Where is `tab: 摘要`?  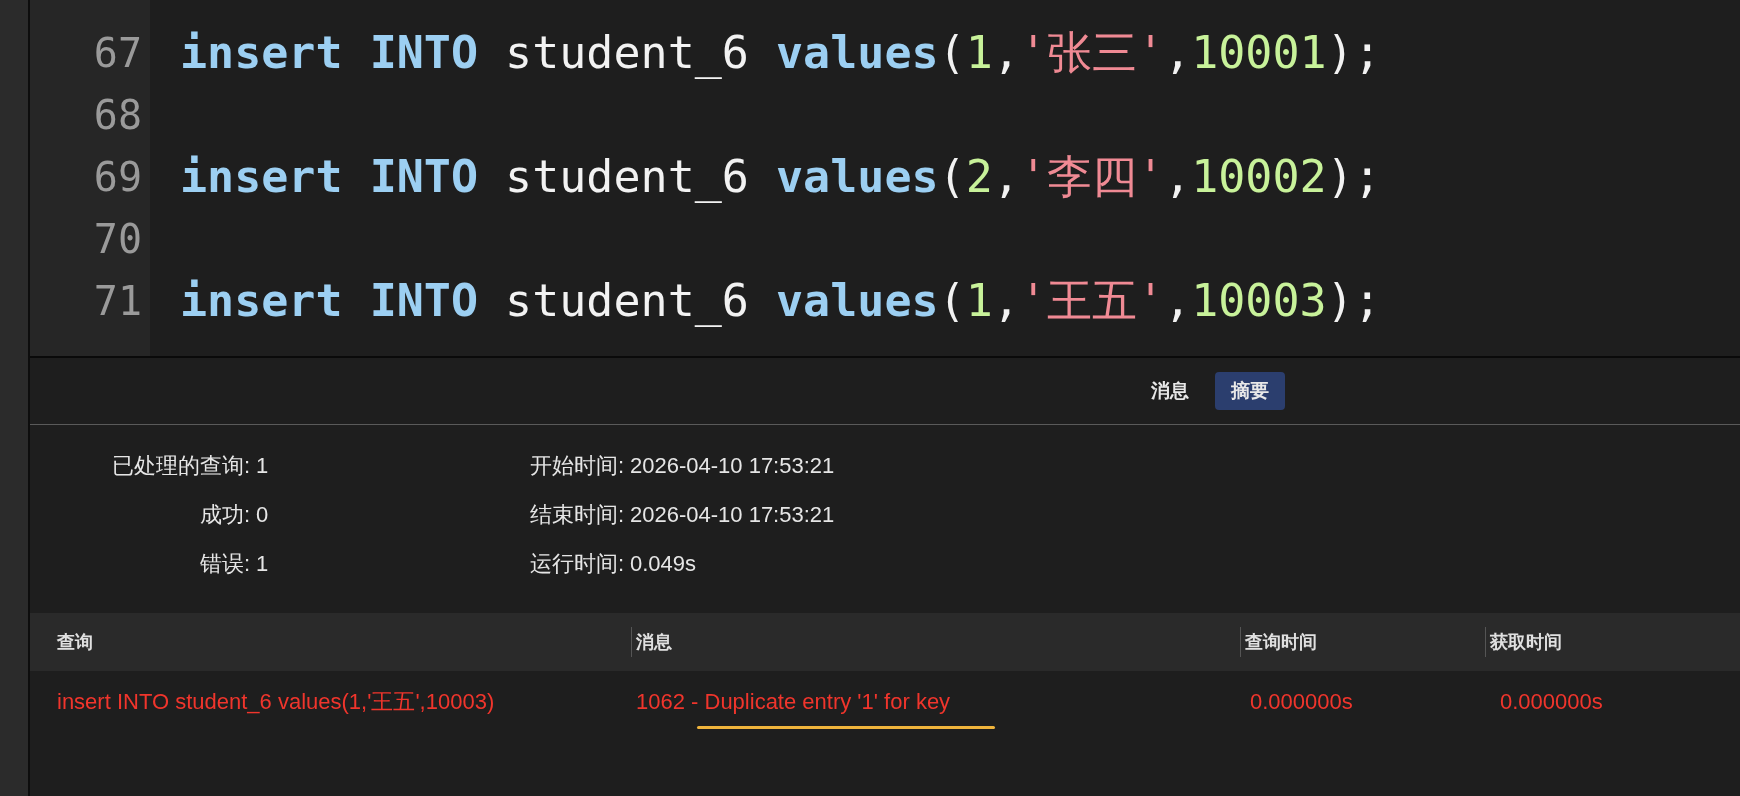
tab: 摘要 is located at coordinates (1250, 391).